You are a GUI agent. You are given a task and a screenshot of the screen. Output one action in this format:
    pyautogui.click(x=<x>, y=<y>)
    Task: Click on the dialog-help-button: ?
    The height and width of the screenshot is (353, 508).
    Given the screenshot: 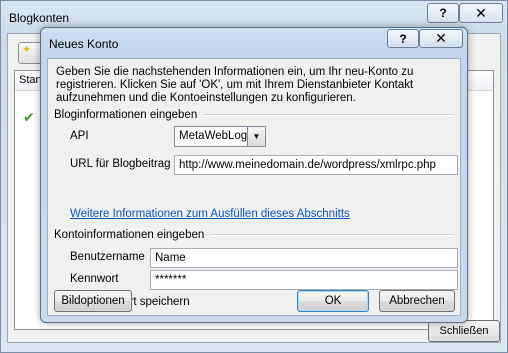 What is the action you would take?
    pyautogui.click(x=403, y=38)
    